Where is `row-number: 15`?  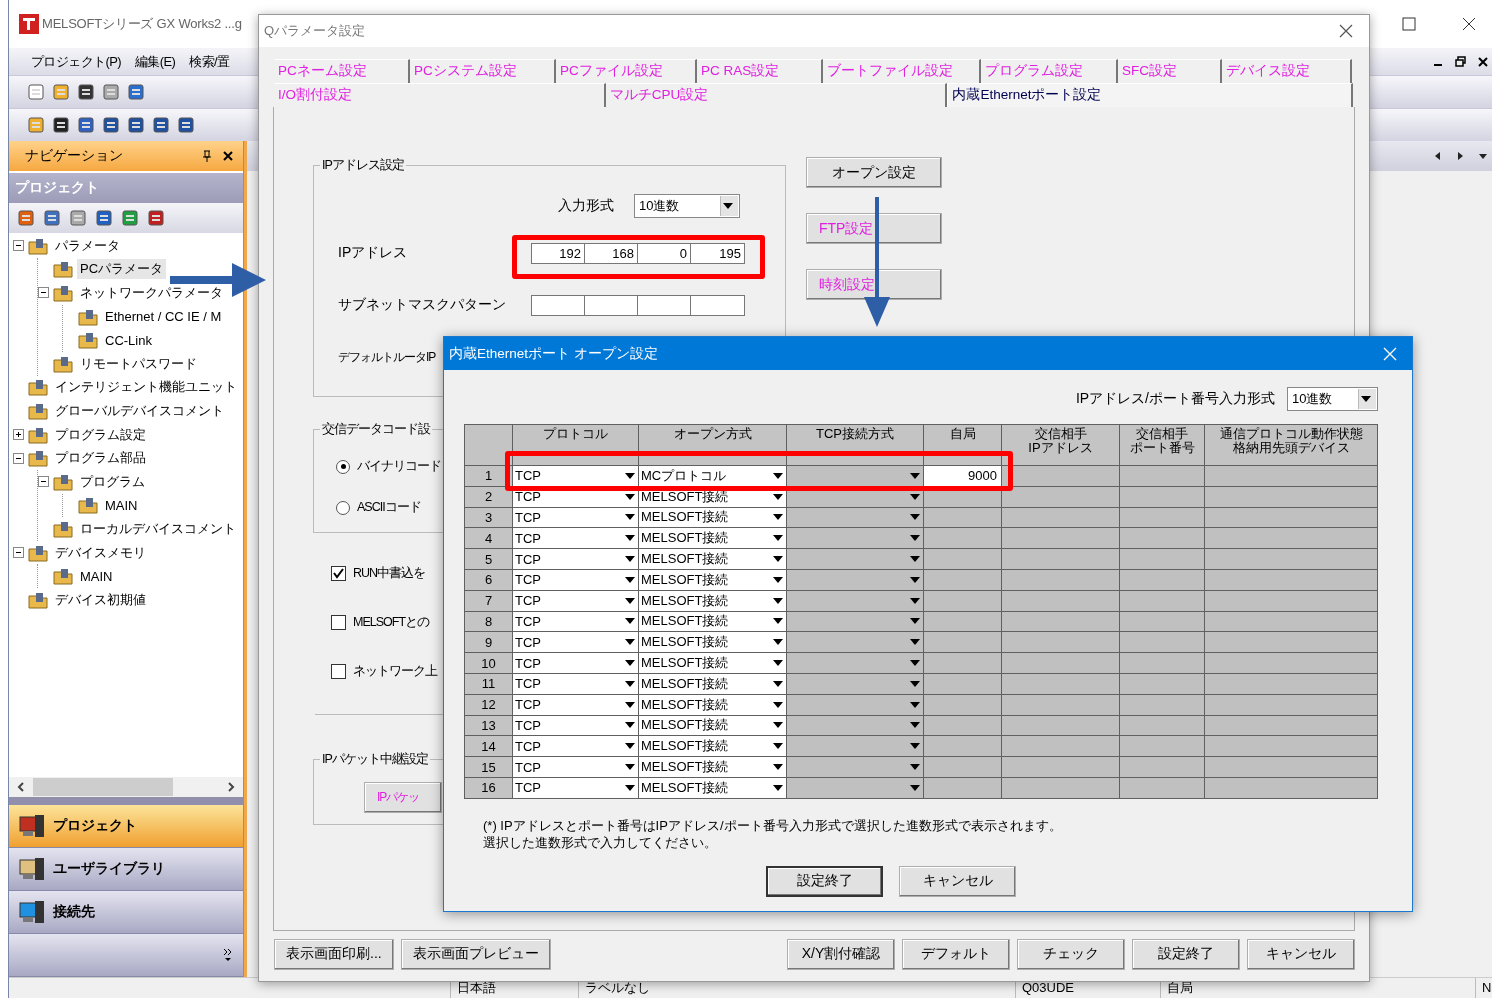
row-number: 15 is located at coordinates (488, 767).